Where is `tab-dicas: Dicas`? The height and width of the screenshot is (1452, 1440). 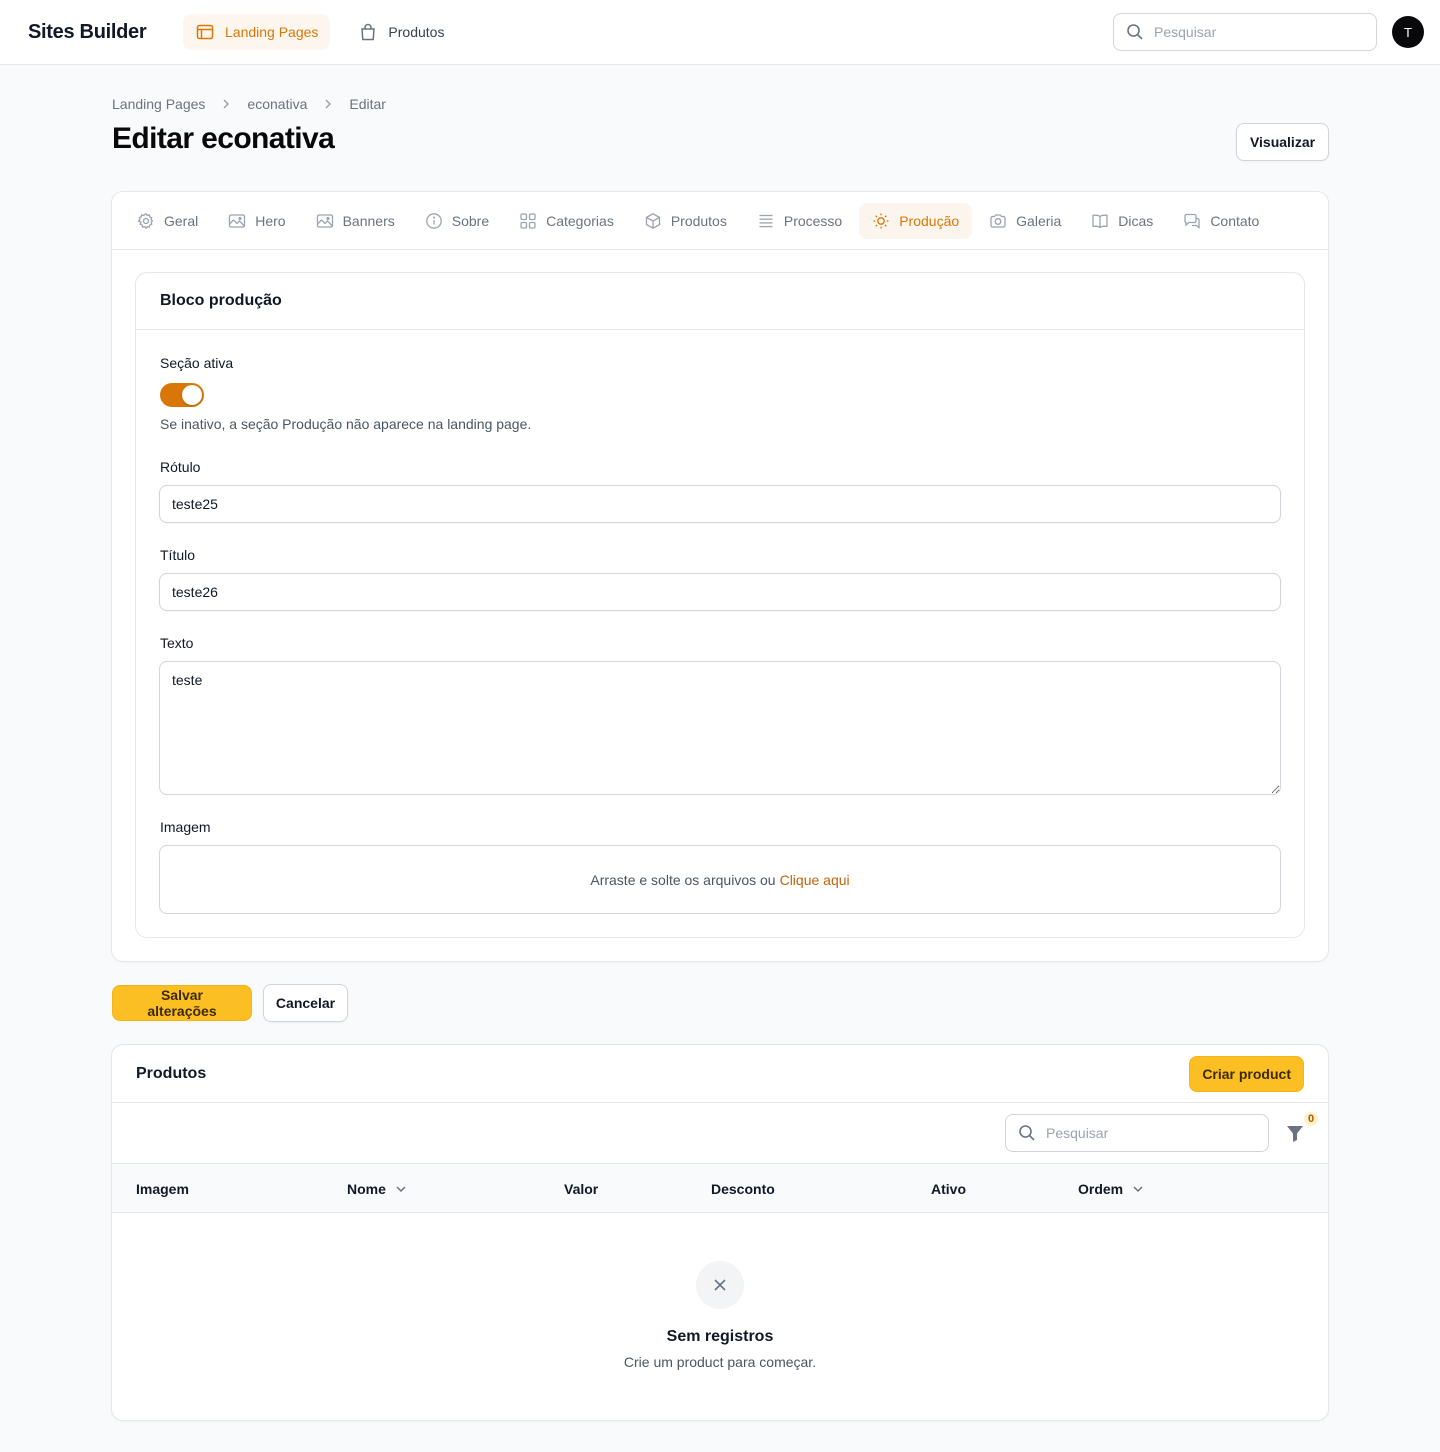 tab-dicas: Dicas is located at coordinates (1122, 221).